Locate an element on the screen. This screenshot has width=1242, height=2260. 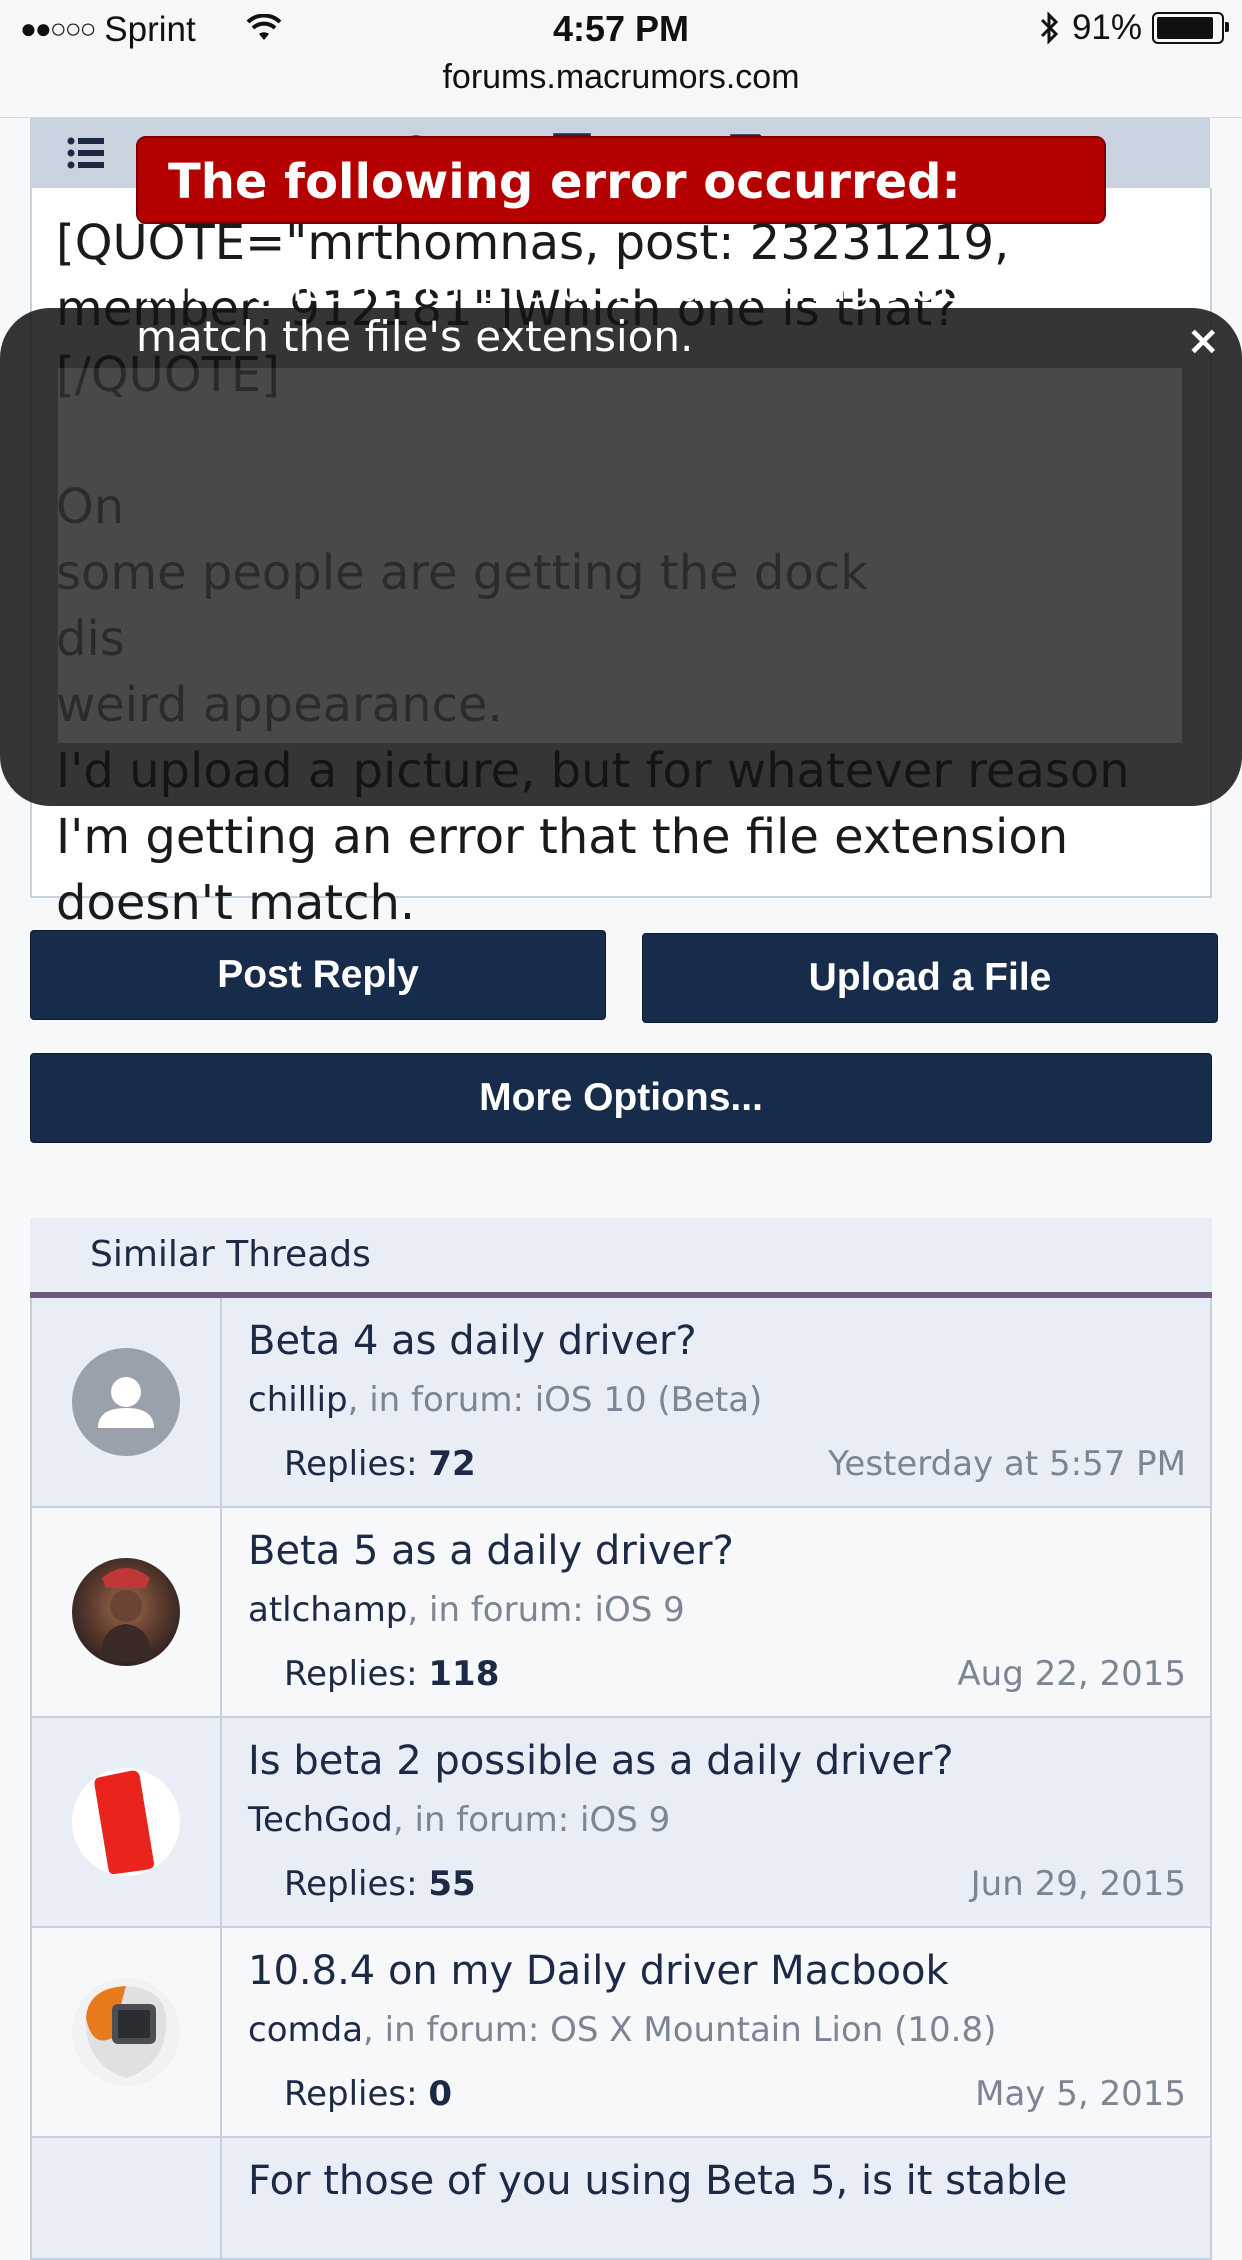
similar-threads-header: Similar Threads is located at coordinates (621, 1258).